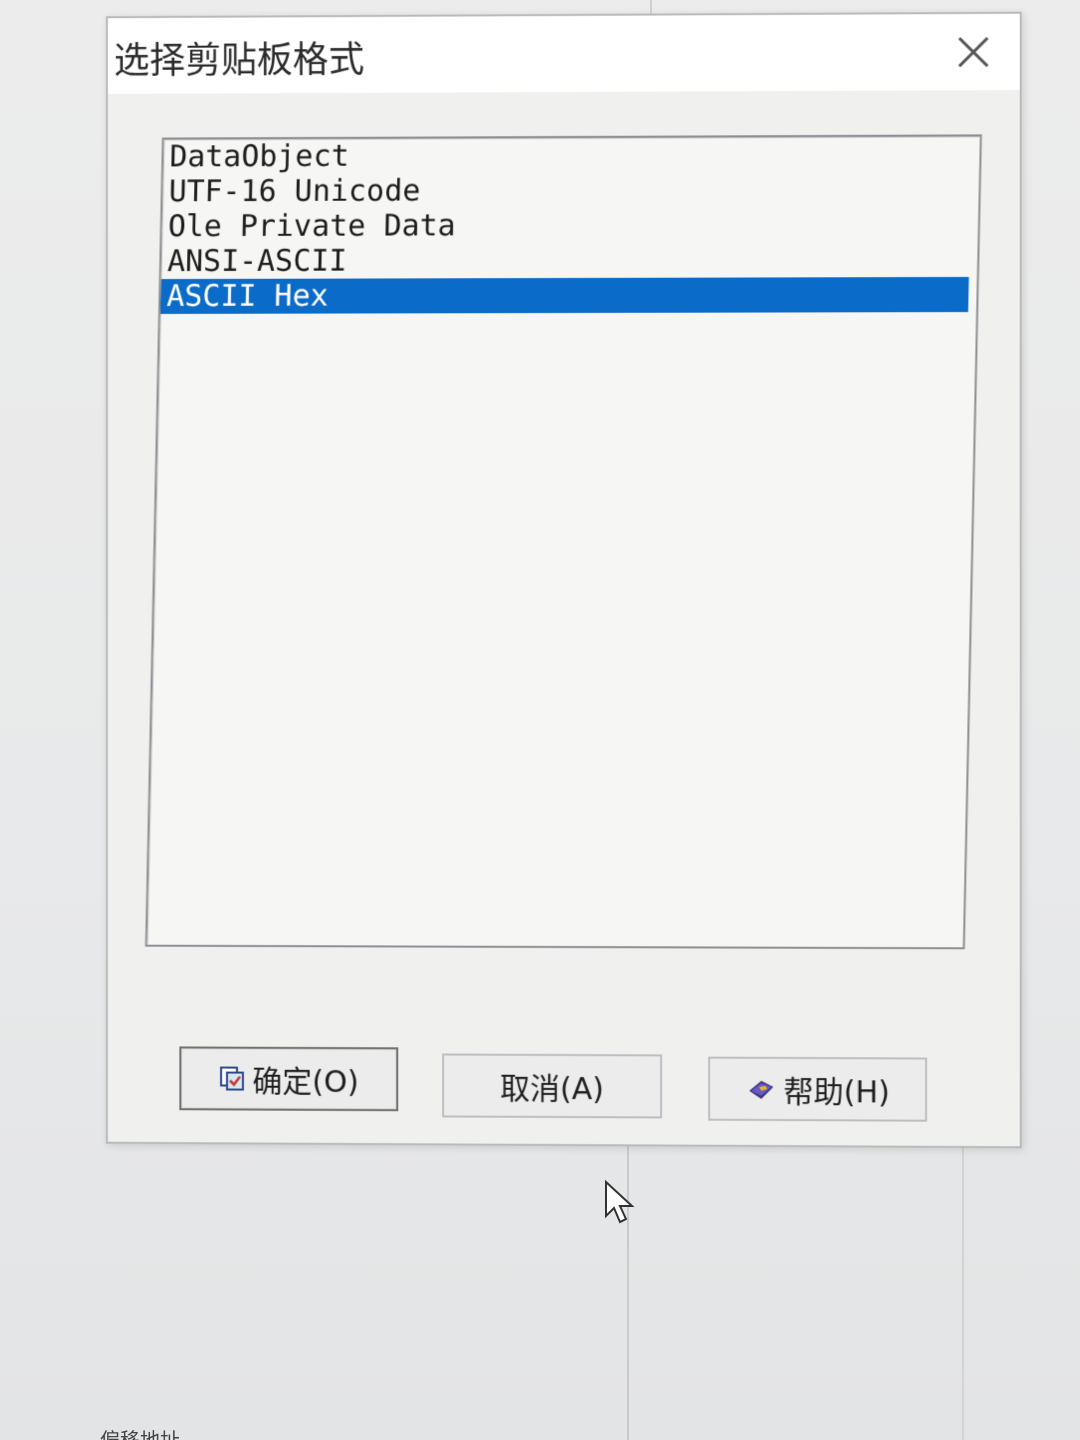 The image size is (1080, 1440). Describe the element at coordinates (570, 226) in the screenshot. I see `list-item-ole-private-data: Ole Private Data` at that location.